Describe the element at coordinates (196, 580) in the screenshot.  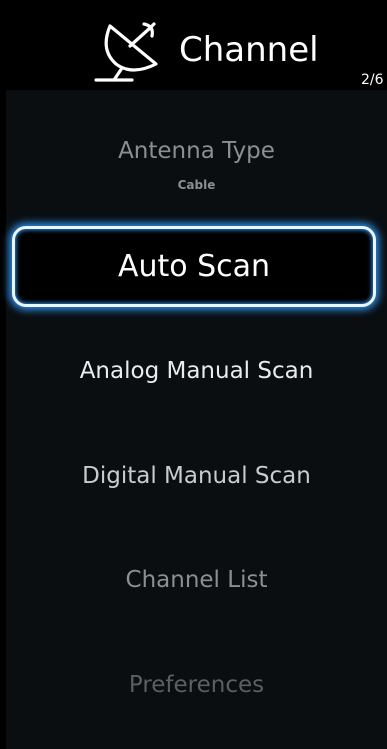
I see `menu-item-channel-list: Channel List` at that location.